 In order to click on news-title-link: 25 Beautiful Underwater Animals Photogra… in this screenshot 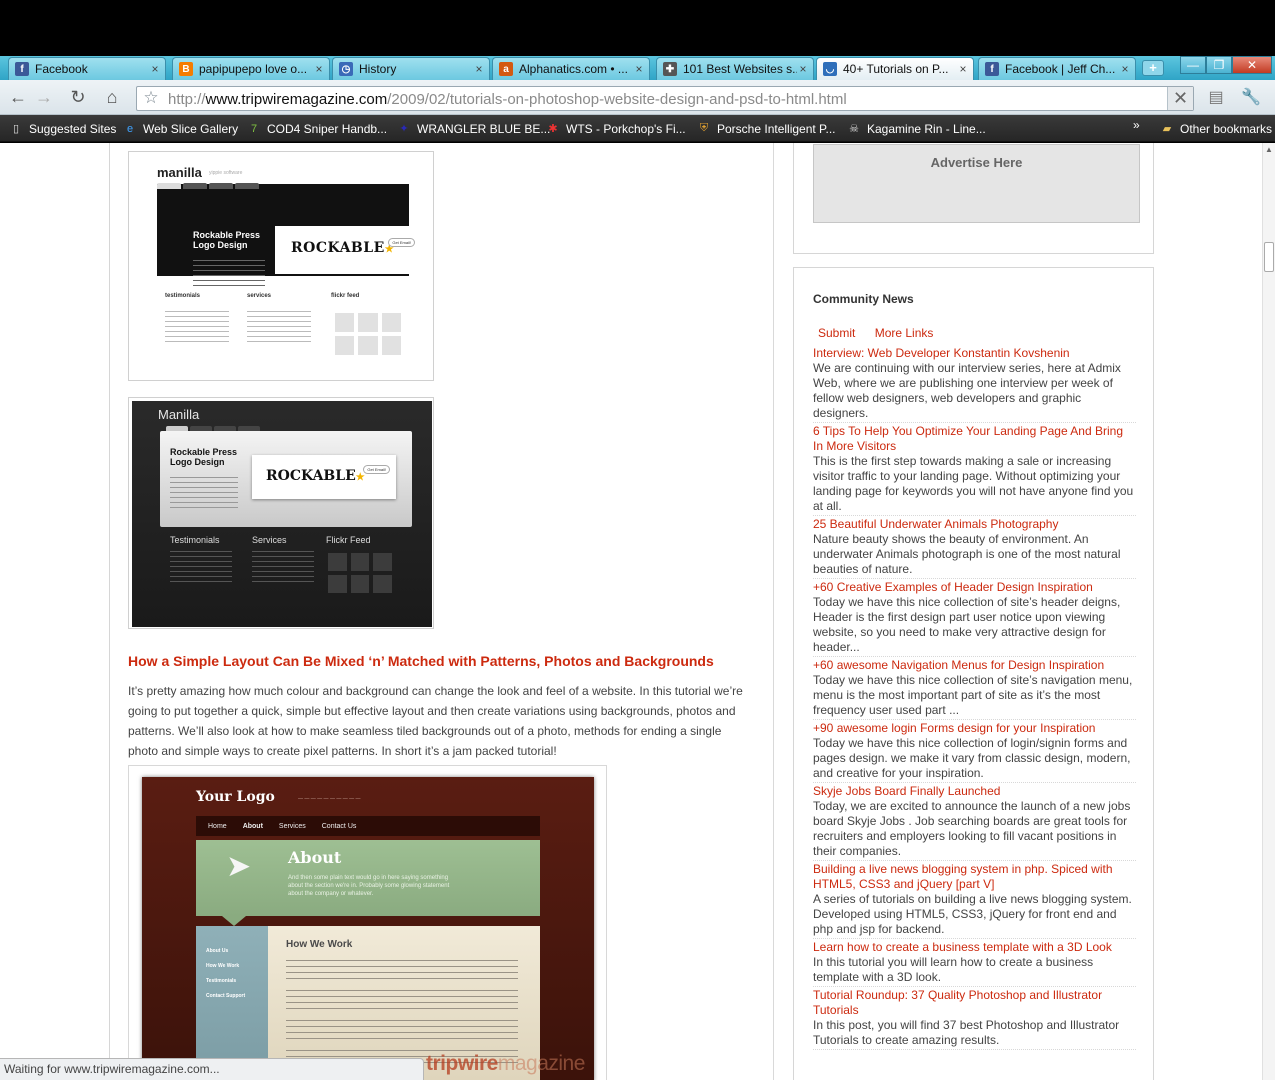, I will do `click(974, 524)`.